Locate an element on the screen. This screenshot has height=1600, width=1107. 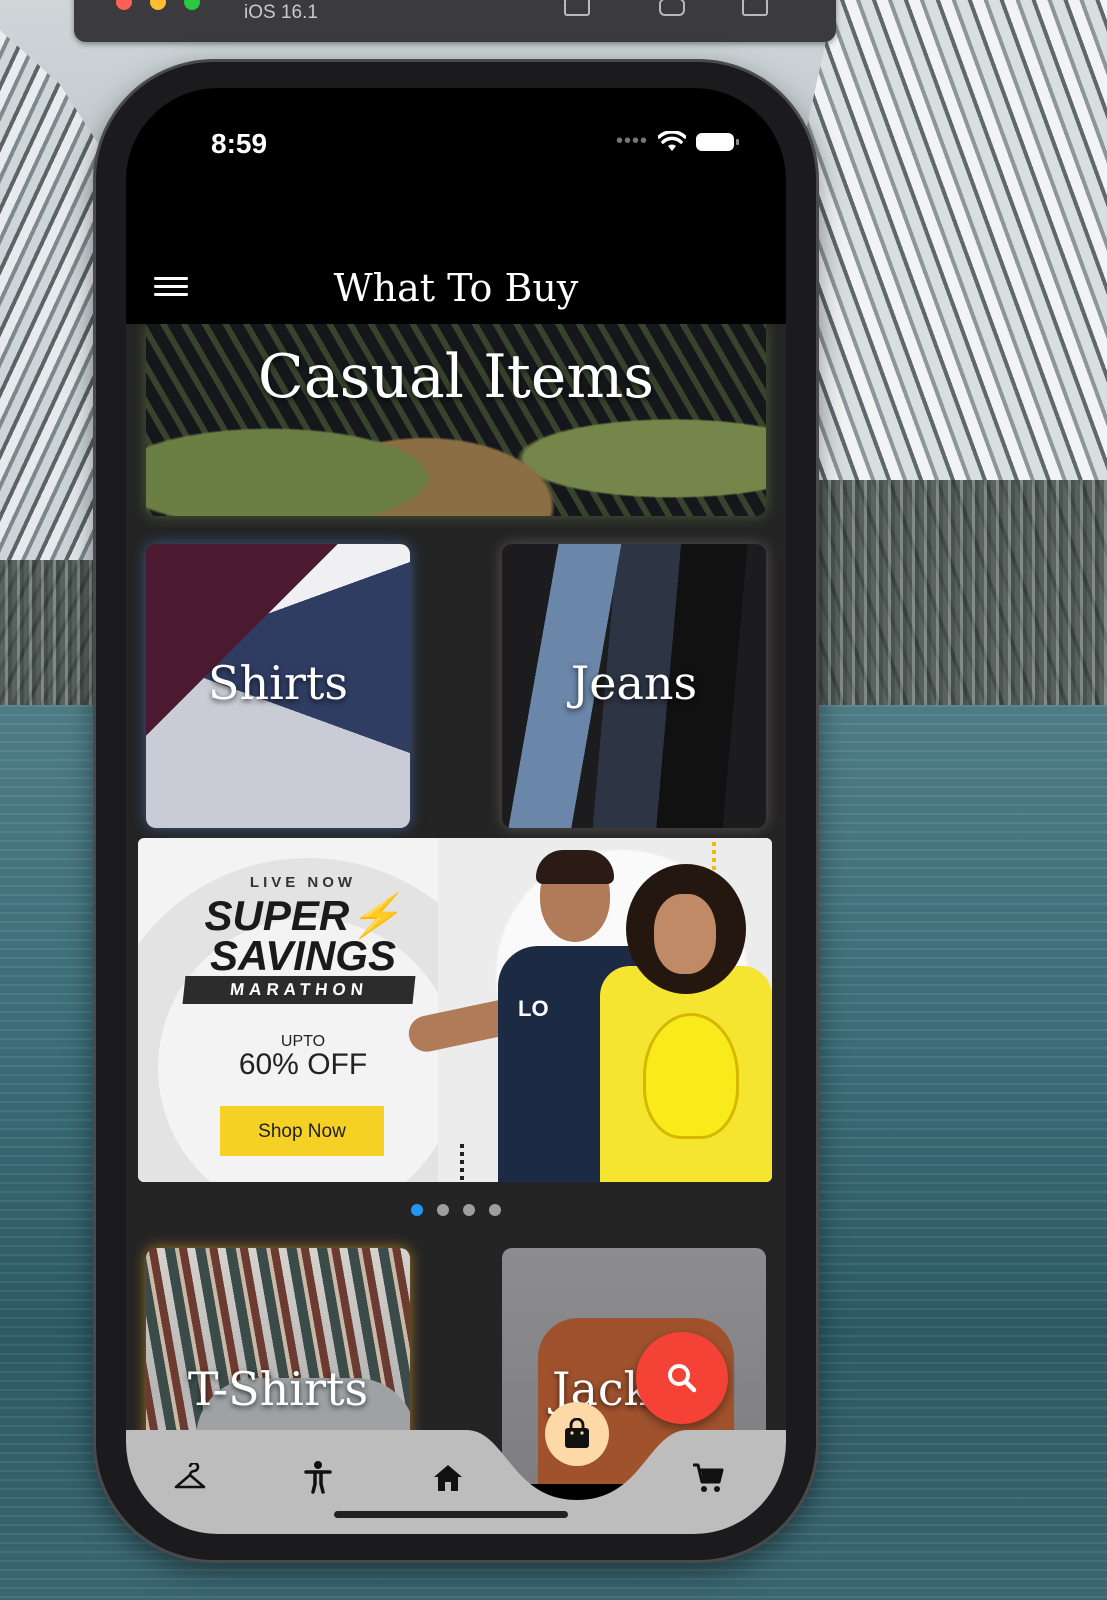
live-now-label: LIVE NOW is located at coordinates (303, 882).